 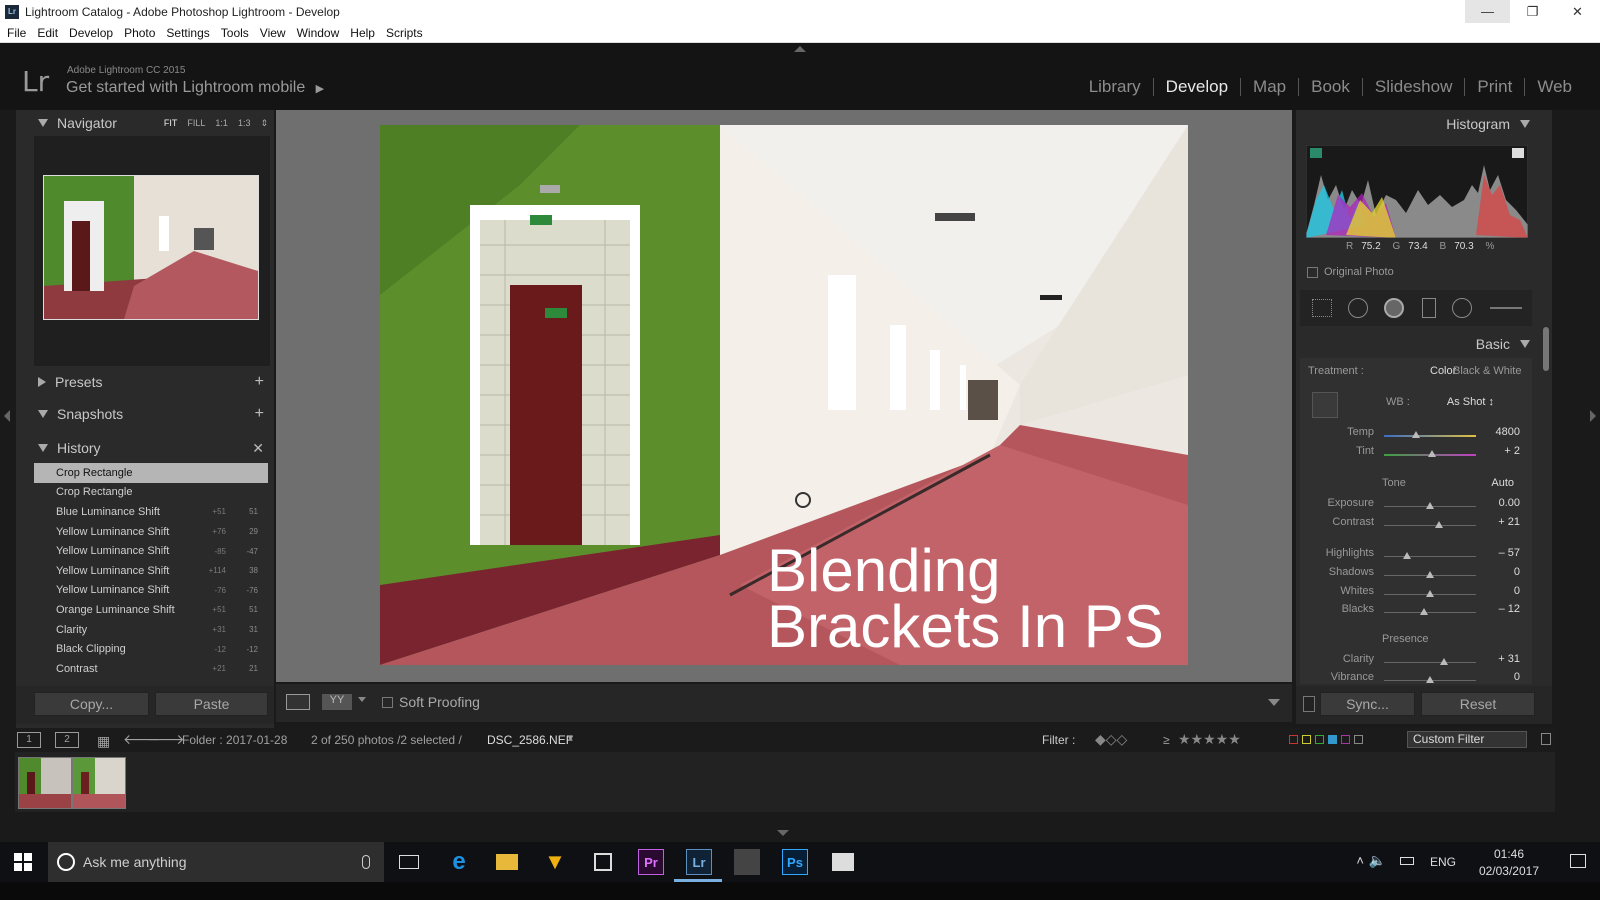 I want to click on history-item: Blue Luminance Shift +51 51, so click(x=151, y=512).